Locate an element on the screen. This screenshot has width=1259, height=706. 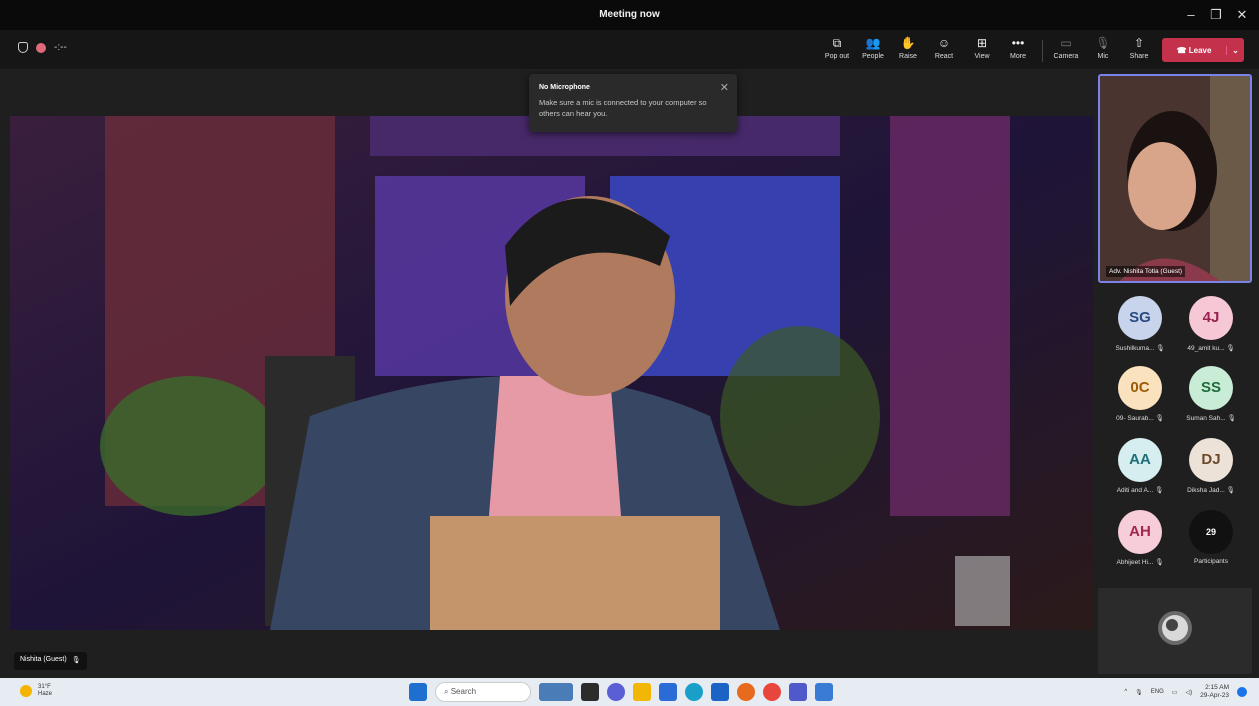
store-icon is located at coordinates (668, 692).